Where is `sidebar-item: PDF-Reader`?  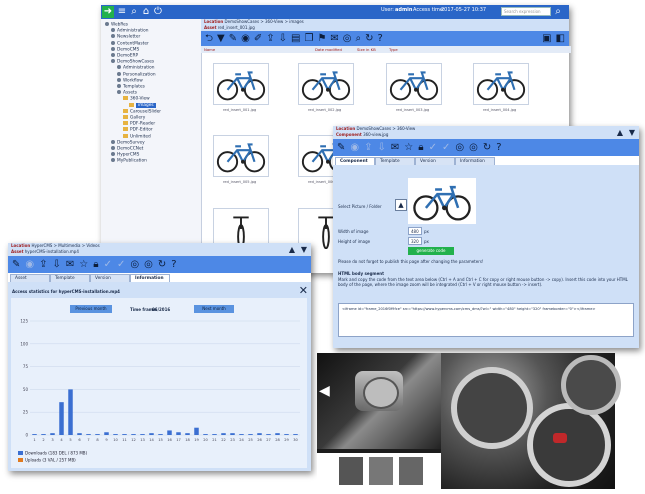
sidebar-item: PDF-Reader is located at coordinates (139, 124).